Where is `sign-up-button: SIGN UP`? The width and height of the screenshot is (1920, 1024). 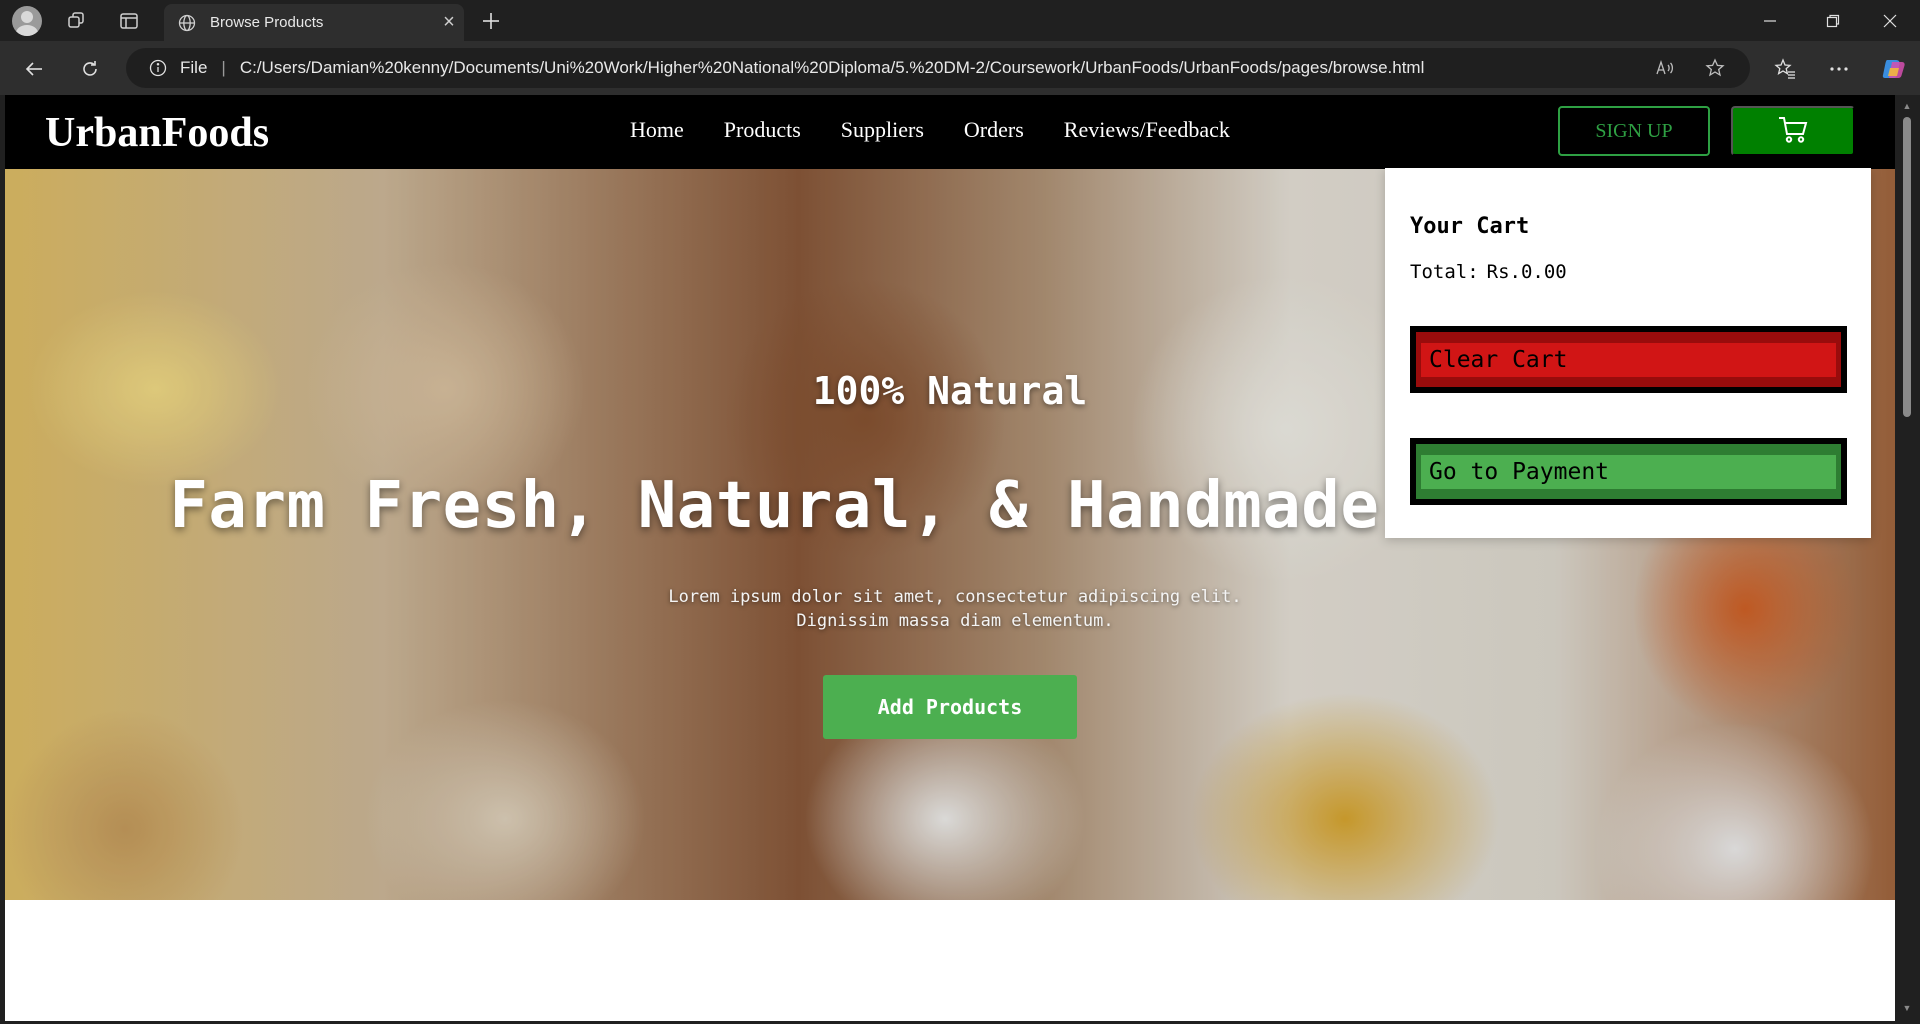
sign-up-button: SIGN UP is located at coordinates (1634, 131).